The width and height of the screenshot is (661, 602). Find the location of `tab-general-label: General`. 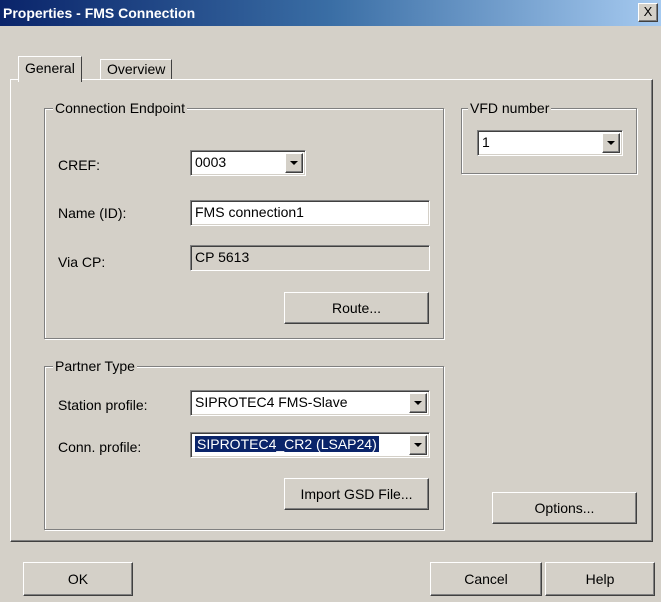

tab-general-label: General is located at coordinates (50, 68).